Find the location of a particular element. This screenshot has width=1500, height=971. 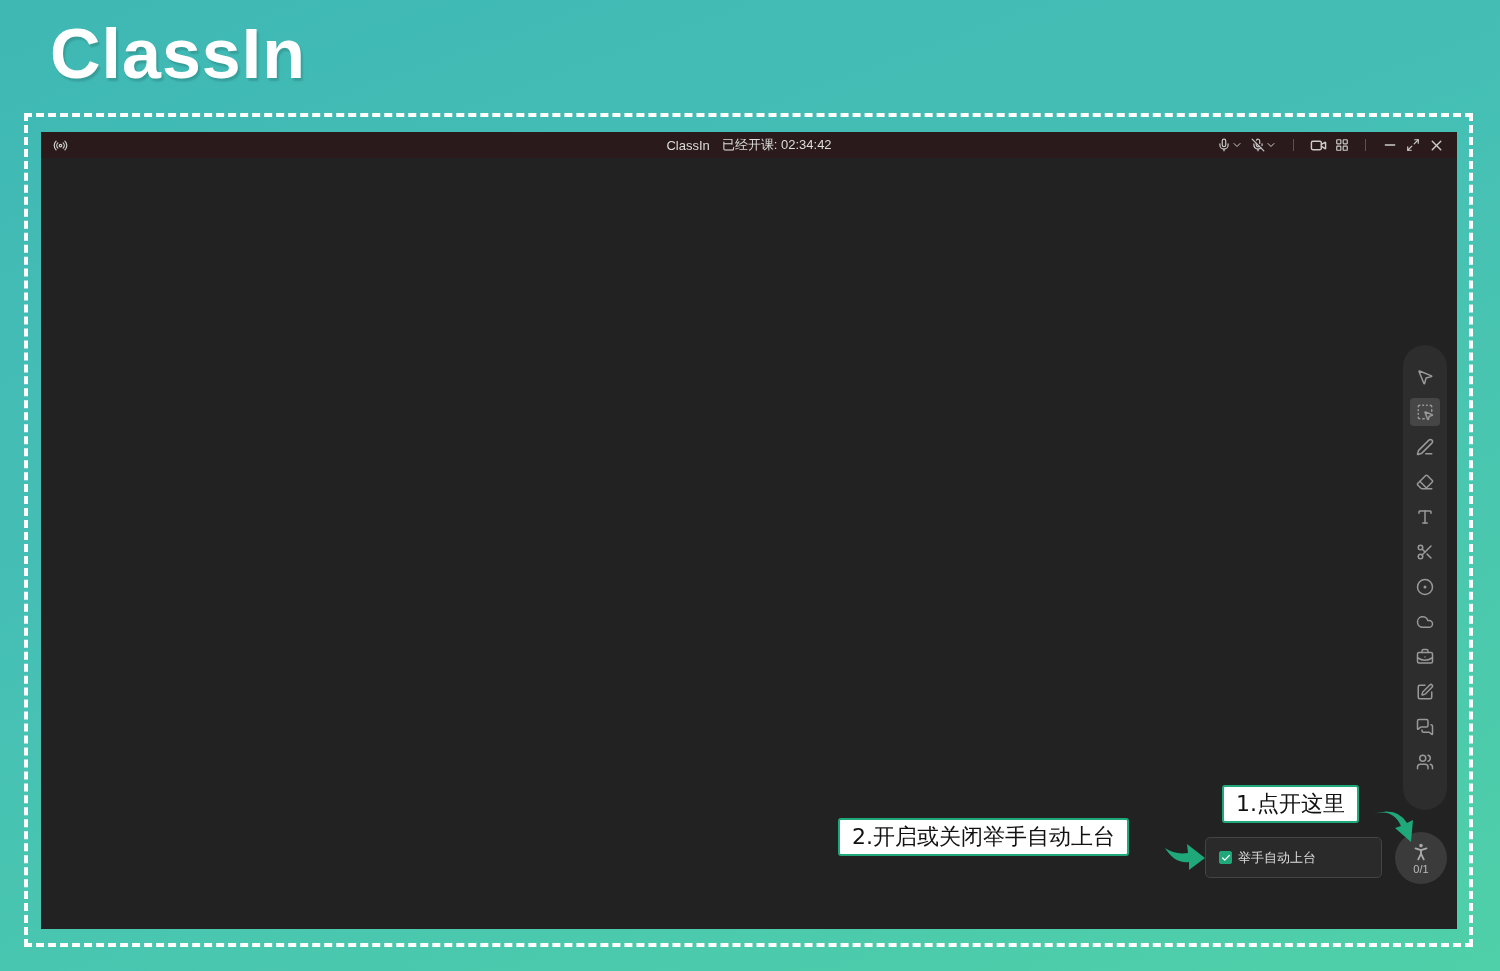

checkbox is located at coordinates (1225, 857).